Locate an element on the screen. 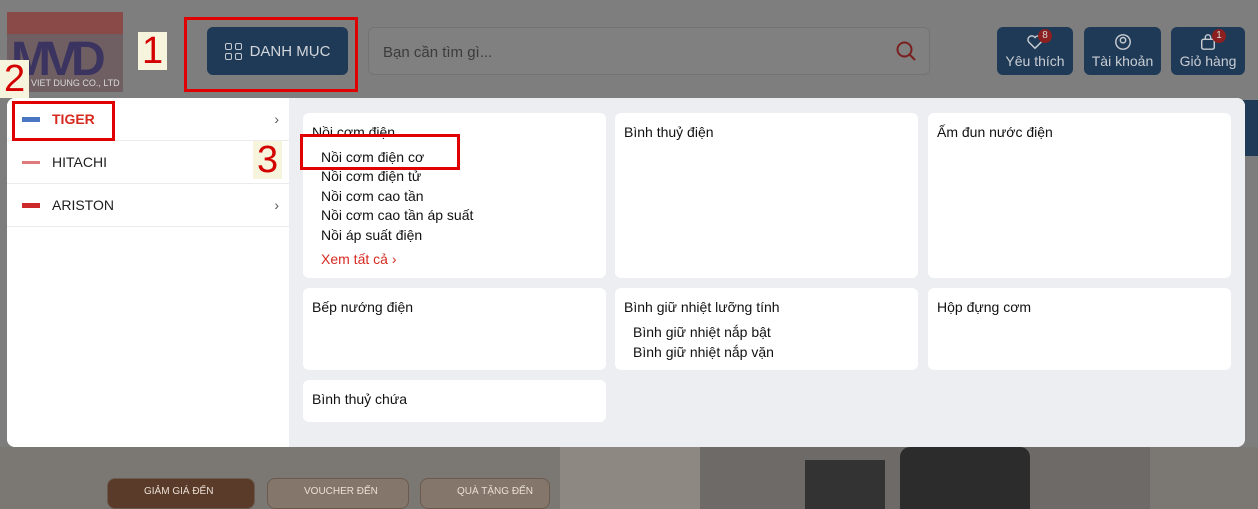 The width and height of the screenshot is (1258, 509). subcategory-link: Bình giữ nhiệt nắp vặn is located at coordinates (703, 352).